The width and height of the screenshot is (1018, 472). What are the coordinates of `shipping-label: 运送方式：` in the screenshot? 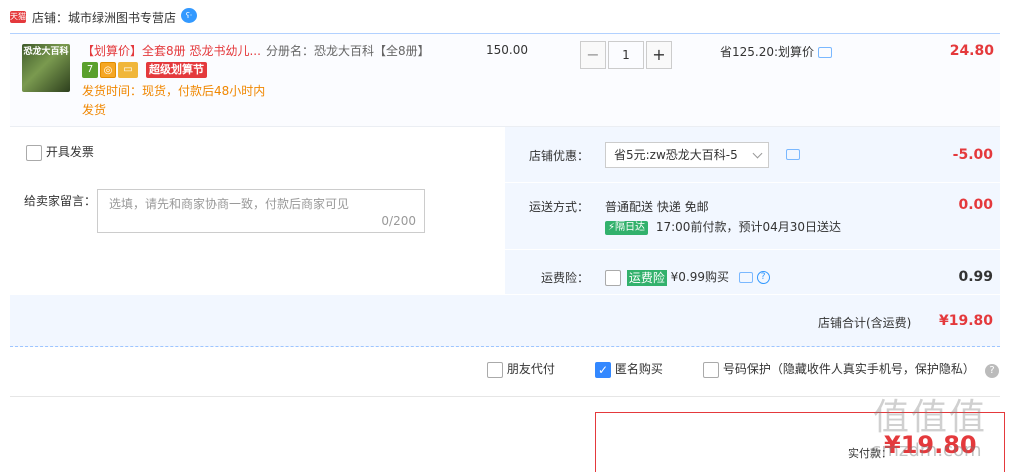 It's located at (559, 207).